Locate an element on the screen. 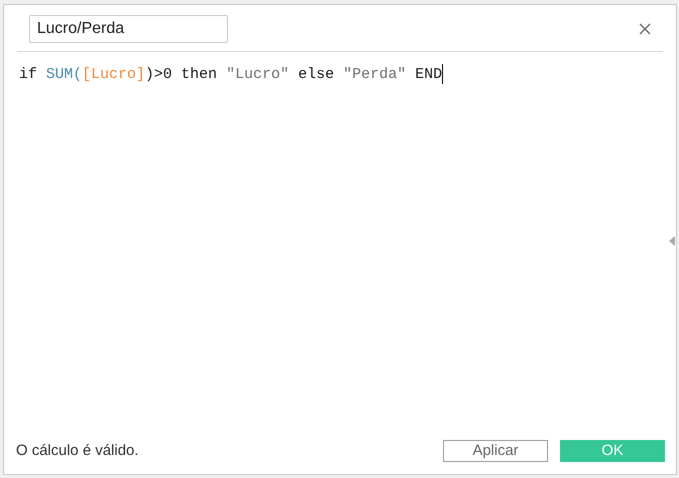  code-token: "Perda" is located at coordinates (374, 75).